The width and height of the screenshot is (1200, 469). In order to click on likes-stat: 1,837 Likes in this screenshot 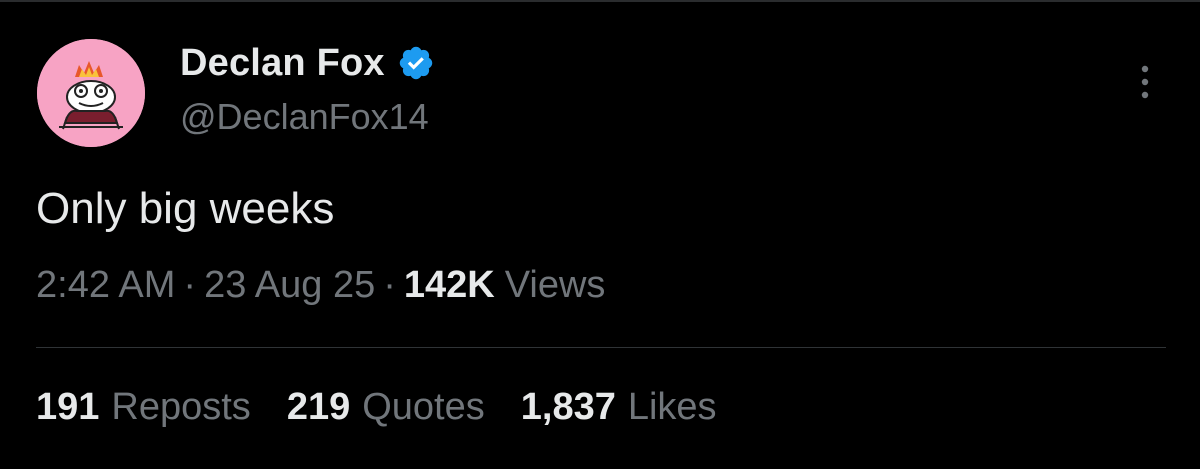, I will do `click(619, 407)`.